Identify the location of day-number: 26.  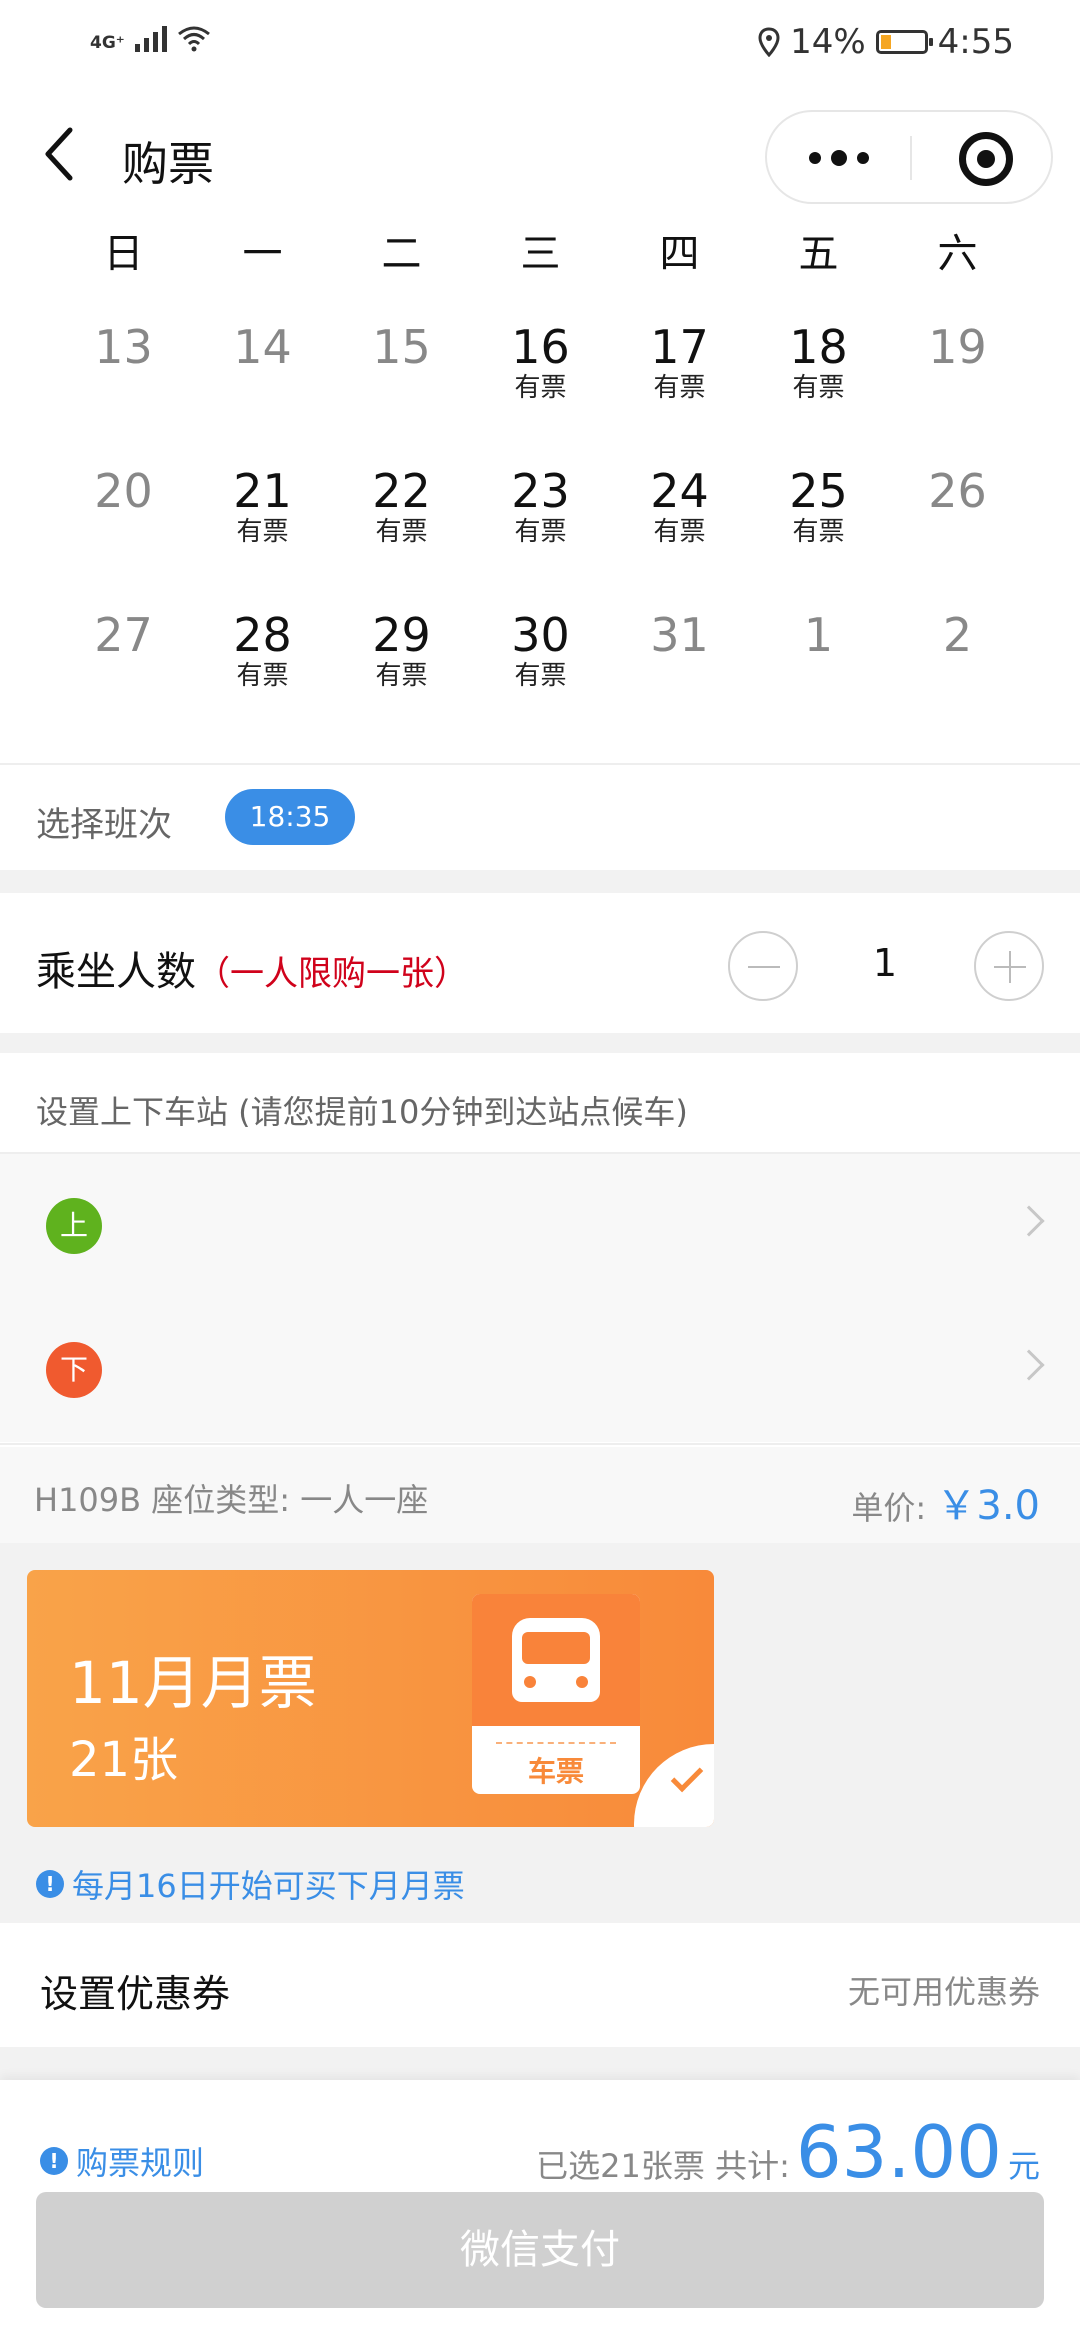
(957, 491).